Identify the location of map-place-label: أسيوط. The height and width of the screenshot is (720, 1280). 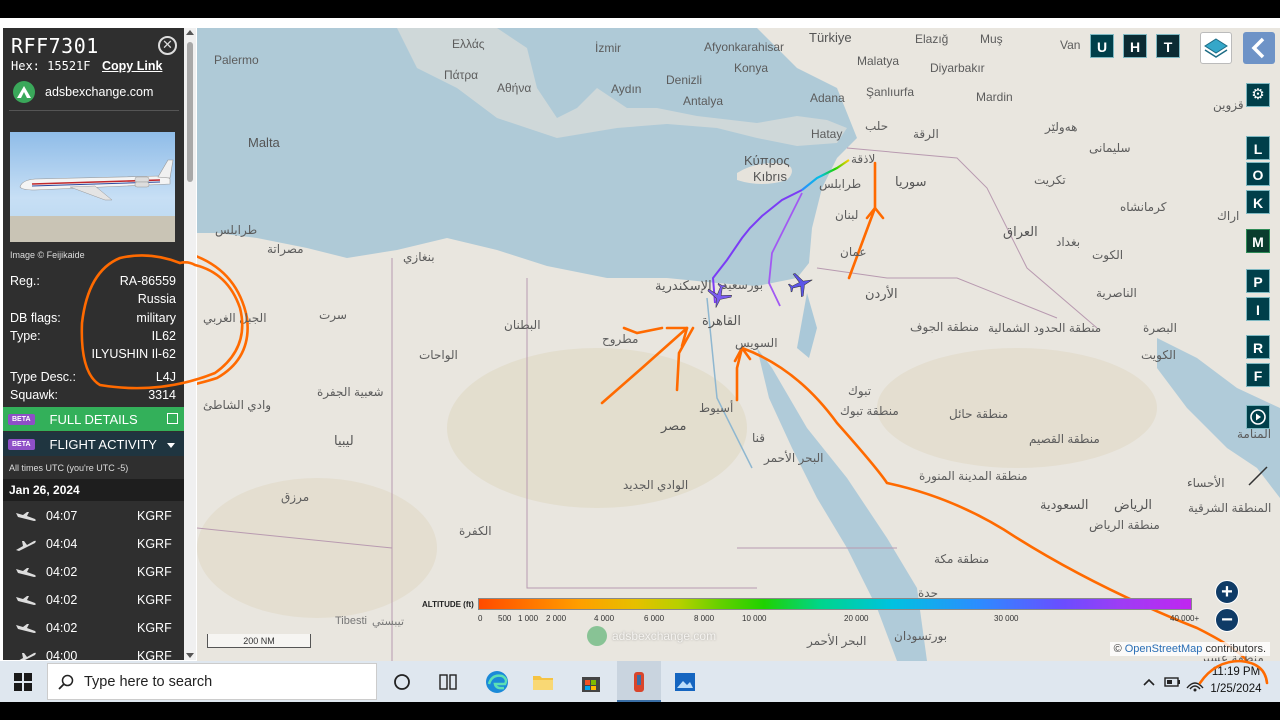
(716, 408).